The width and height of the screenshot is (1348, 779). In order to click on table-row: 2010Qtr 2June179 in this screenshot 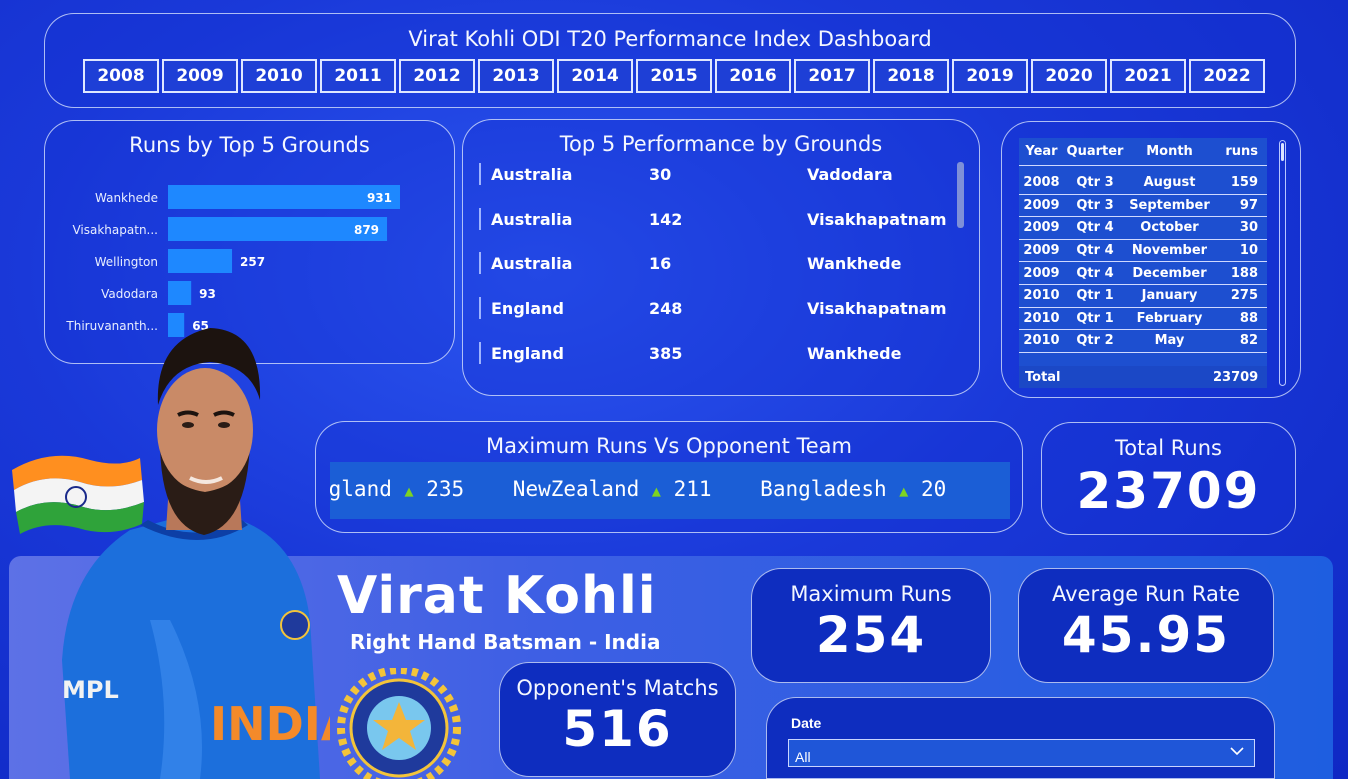, I will do `click(1143, 354)`.